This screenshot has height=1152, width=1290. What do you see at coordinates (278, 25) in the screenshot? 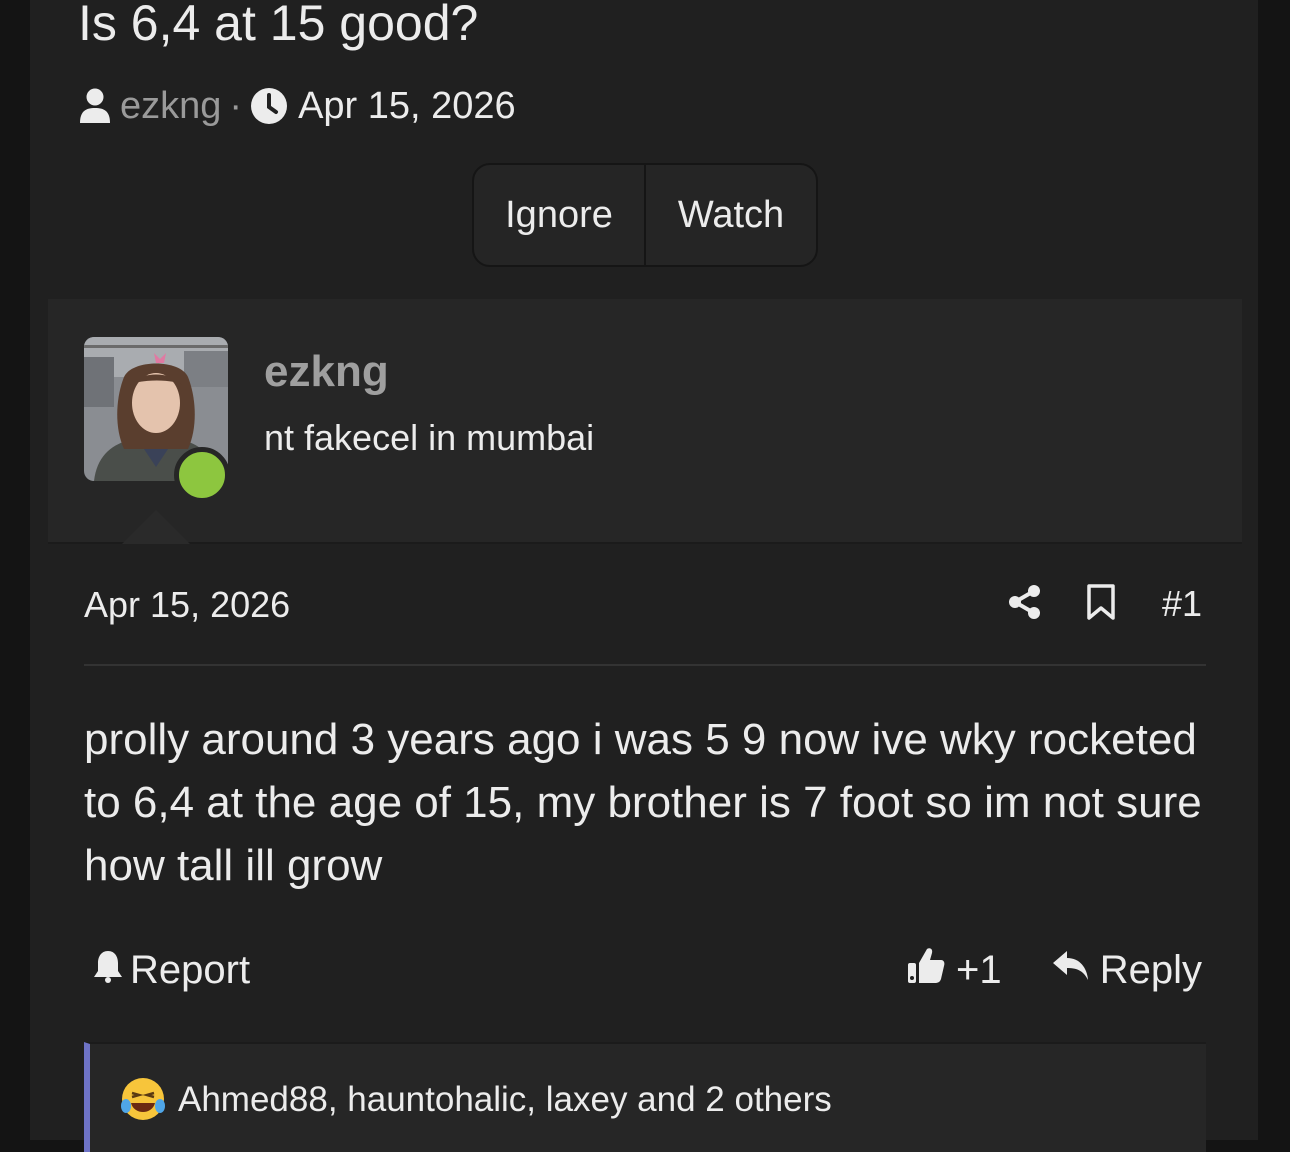
I see `thread-title: Is 6,4 at 15 good?` at bounding box center [278, 25].